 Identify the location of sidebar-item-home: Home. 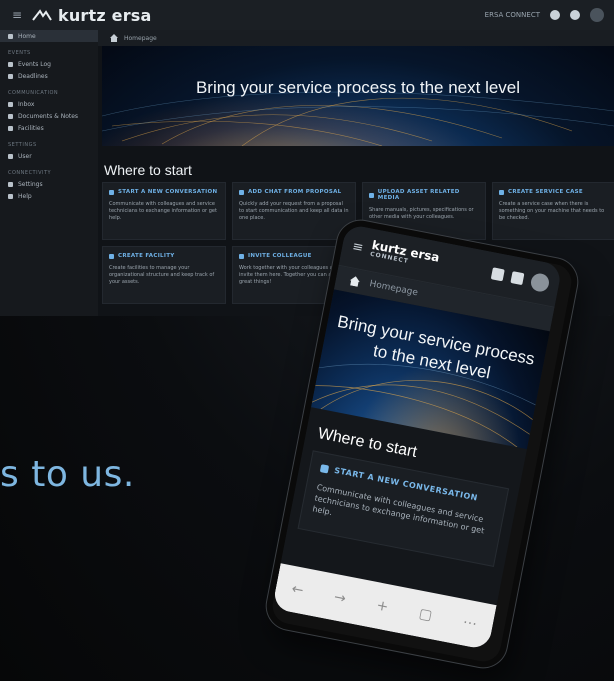
(49, 36).